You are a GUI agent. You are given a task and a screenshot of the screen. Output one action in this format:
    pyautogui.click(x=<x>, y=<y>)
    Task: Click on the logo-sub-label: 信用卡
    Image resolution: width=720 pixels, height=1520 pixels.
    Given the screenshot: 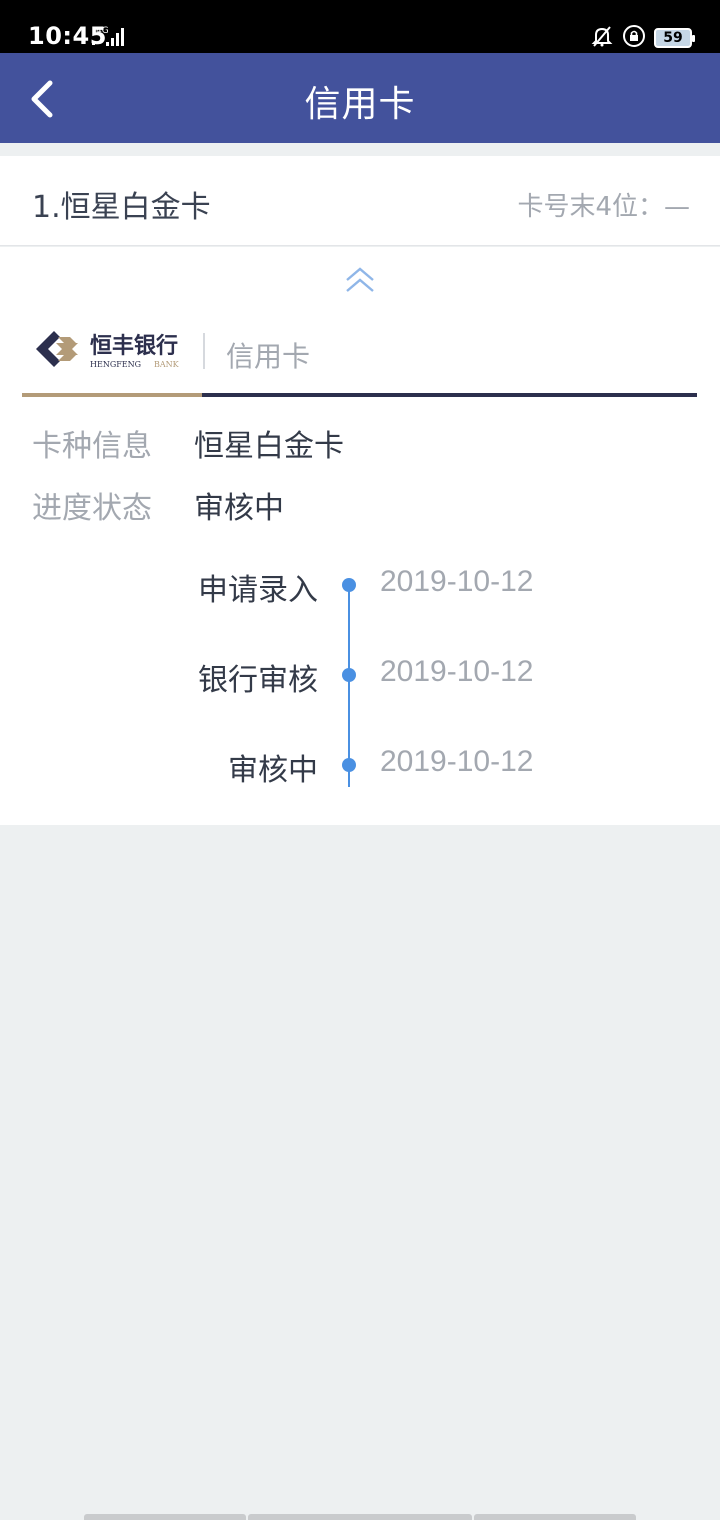 What is the action you would take?
    pyautogui.click(x=268, y=356)
    